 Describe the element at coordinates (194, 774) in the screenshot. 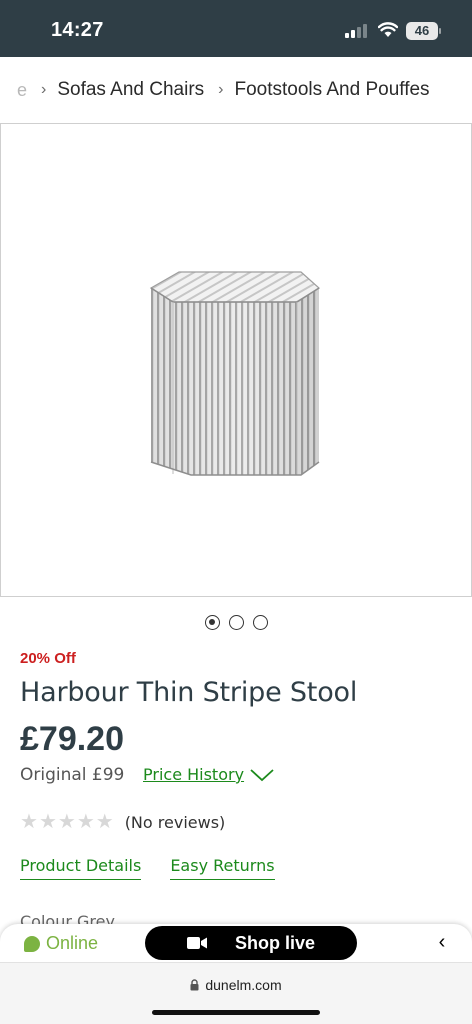

I see `price-history-label: Price History` at that location.